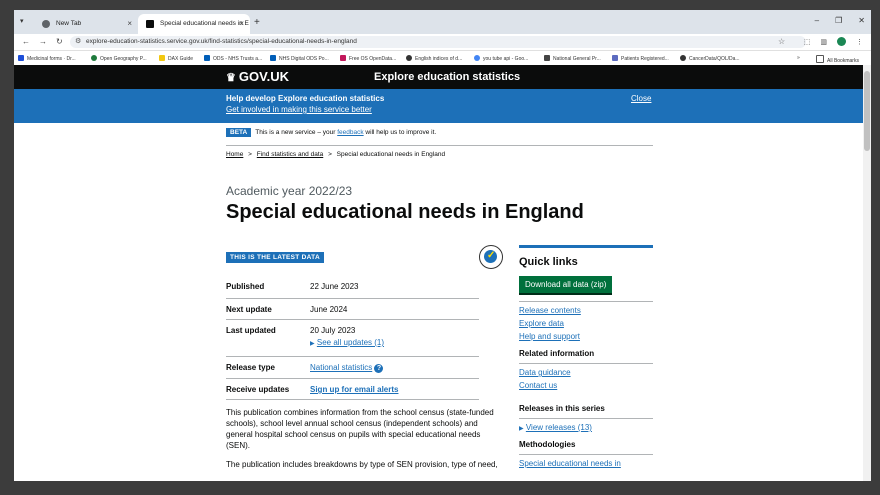 Image resolution: width=880 pixels, height=495 pixels. I want to click on tab-new-tab: New Tab ×, so click(86, 24).